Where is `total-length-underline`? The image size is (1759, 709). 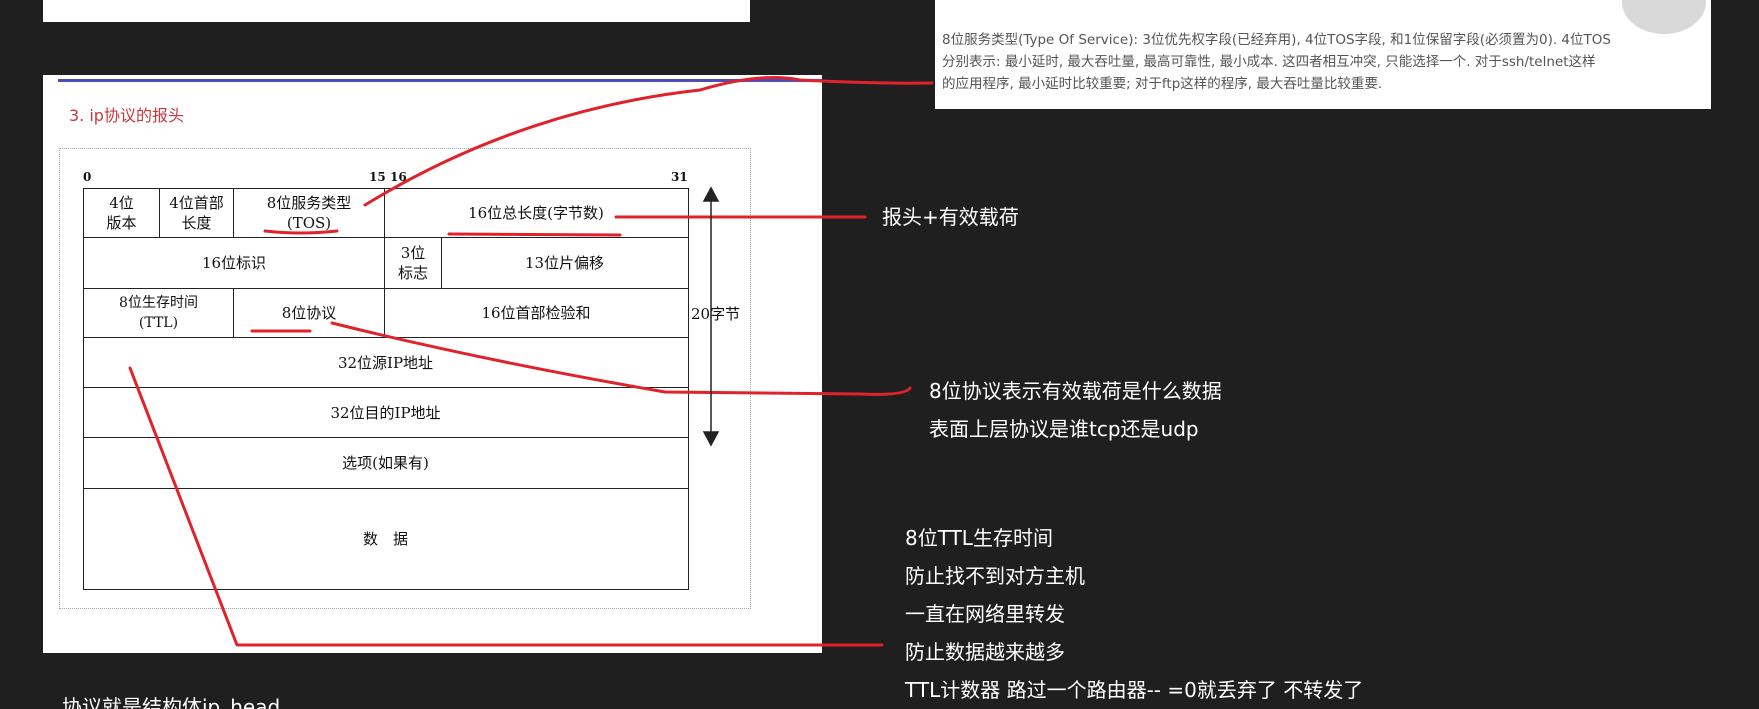 total-length-underline is located at coordinates (534, 234).